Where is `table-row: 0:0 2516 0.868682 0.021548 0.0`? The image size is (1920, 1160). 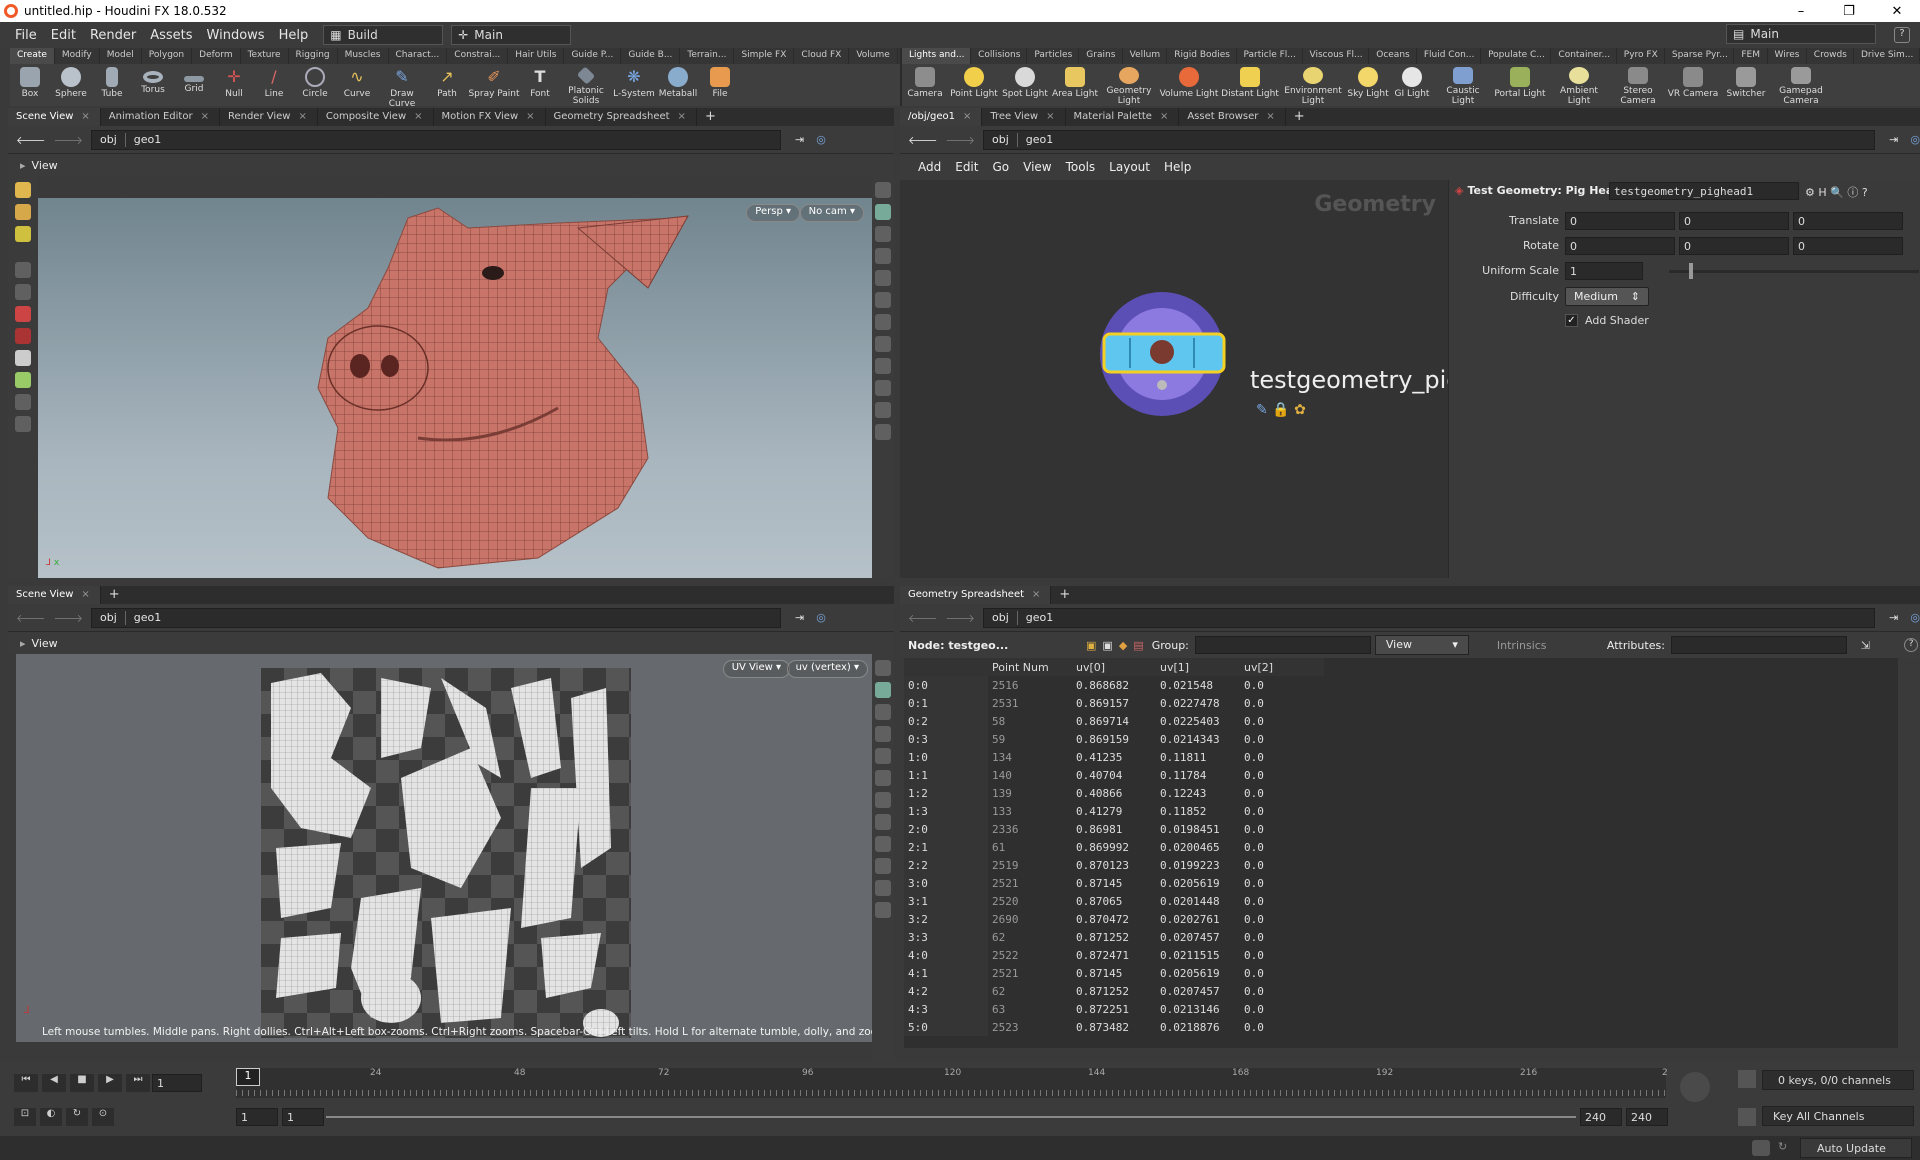 table-row: 0:0 2516 0.868682 0.021548 0.0 is located at coordinates (1114, 685).